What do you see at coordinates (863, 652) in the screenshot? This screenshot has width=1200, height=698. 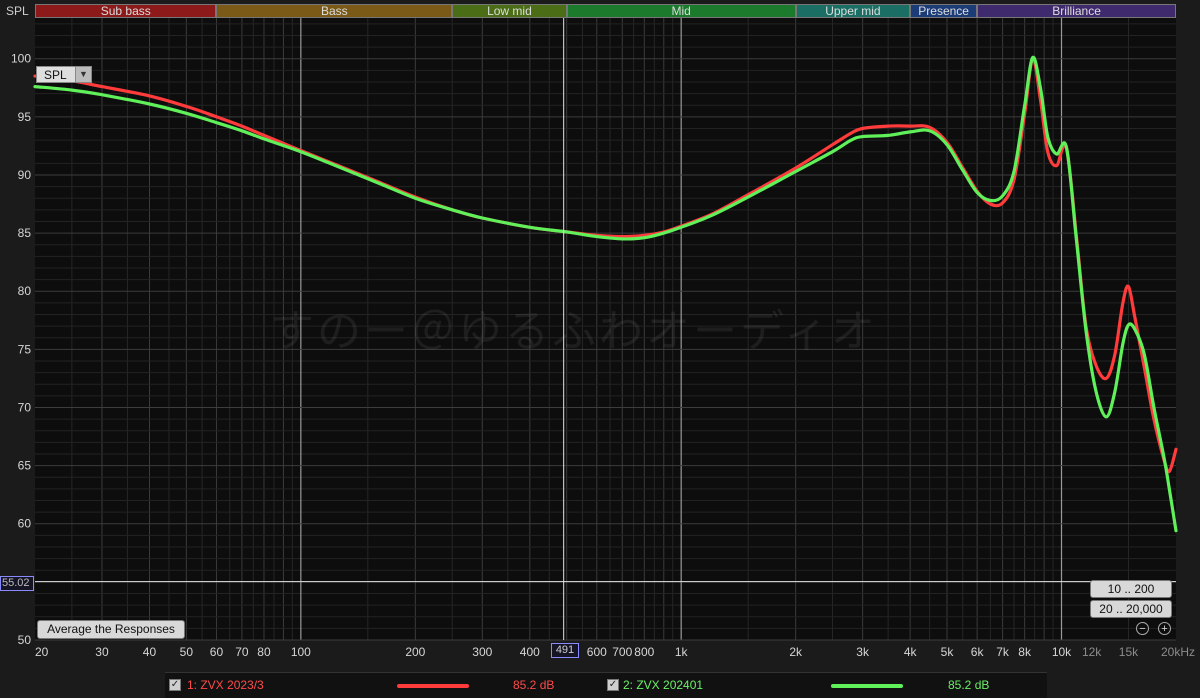 I see `x-tick-label: 3k` at bounding box center [863, 652].